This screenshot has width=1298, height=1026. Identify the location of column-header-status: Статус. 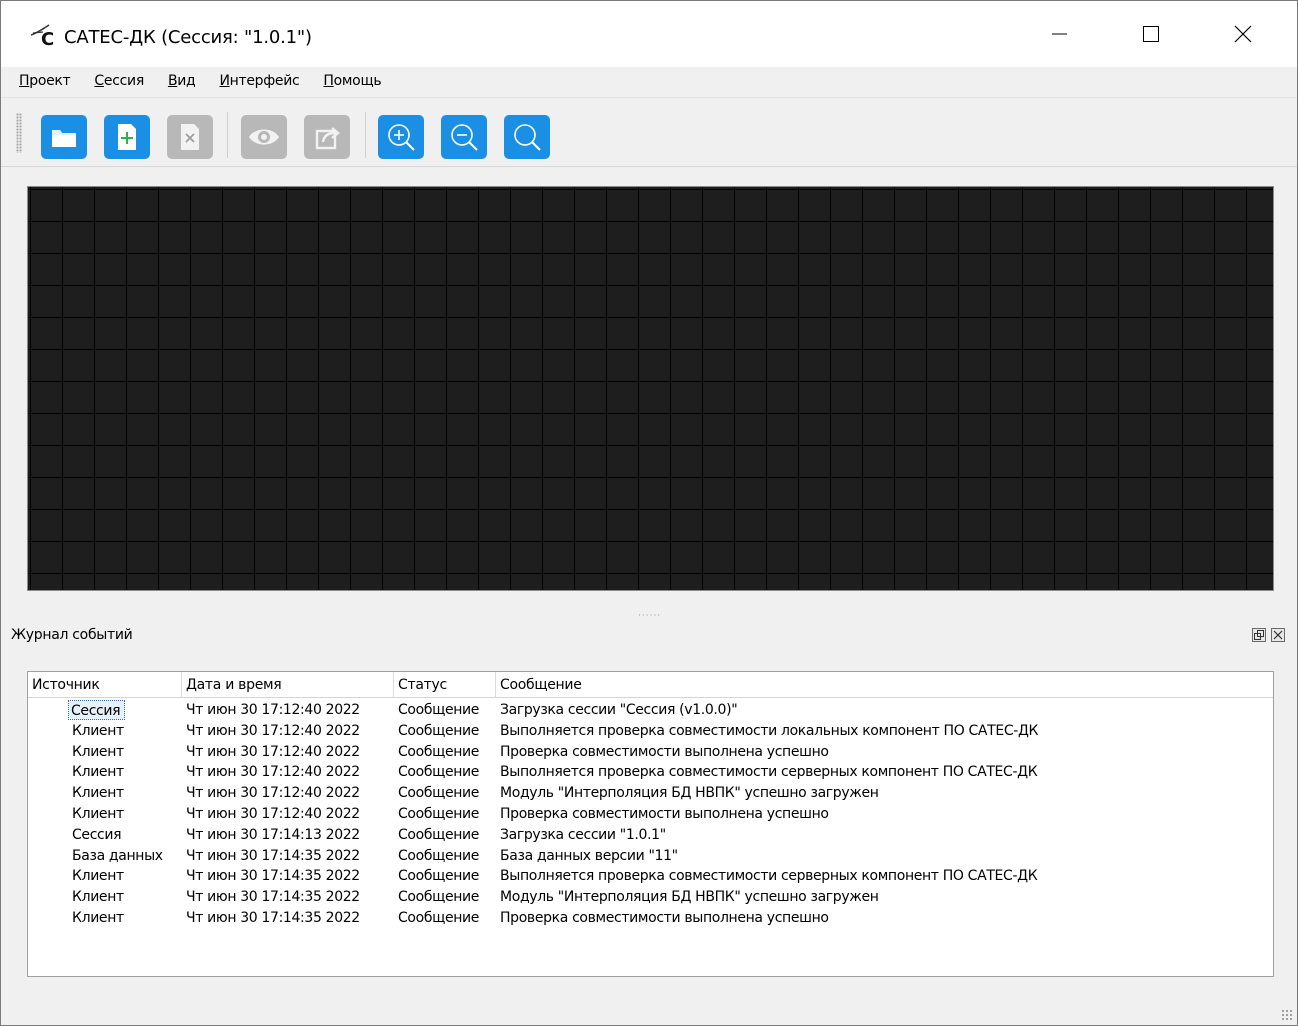
(445, 685).